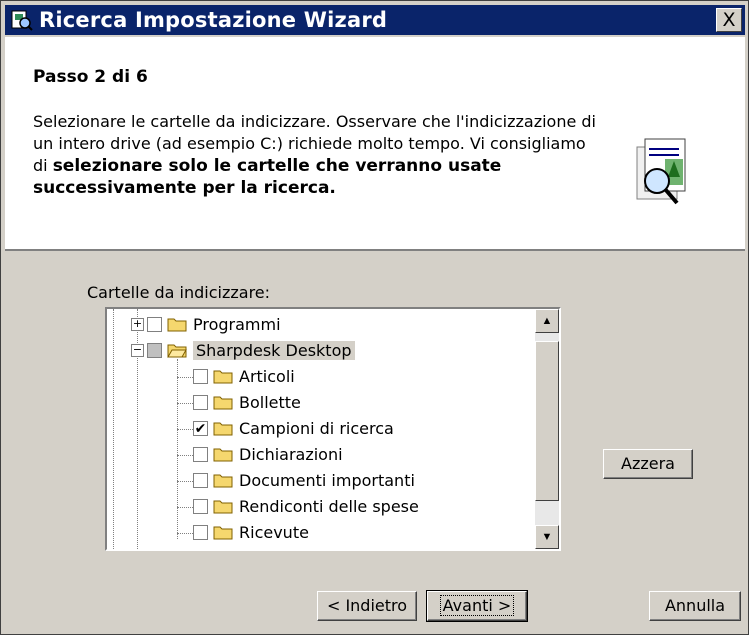  I want to click on expand-icon: +, so click(137, 324).